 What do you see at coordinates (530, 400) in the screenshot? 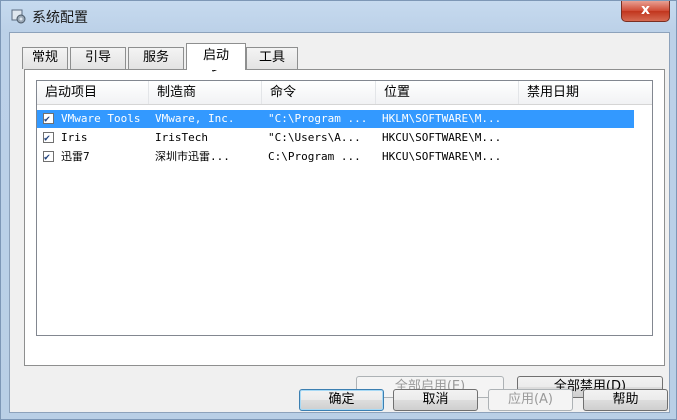
I see `apply-button: 应用(A)` at bounding box center [530, 400].